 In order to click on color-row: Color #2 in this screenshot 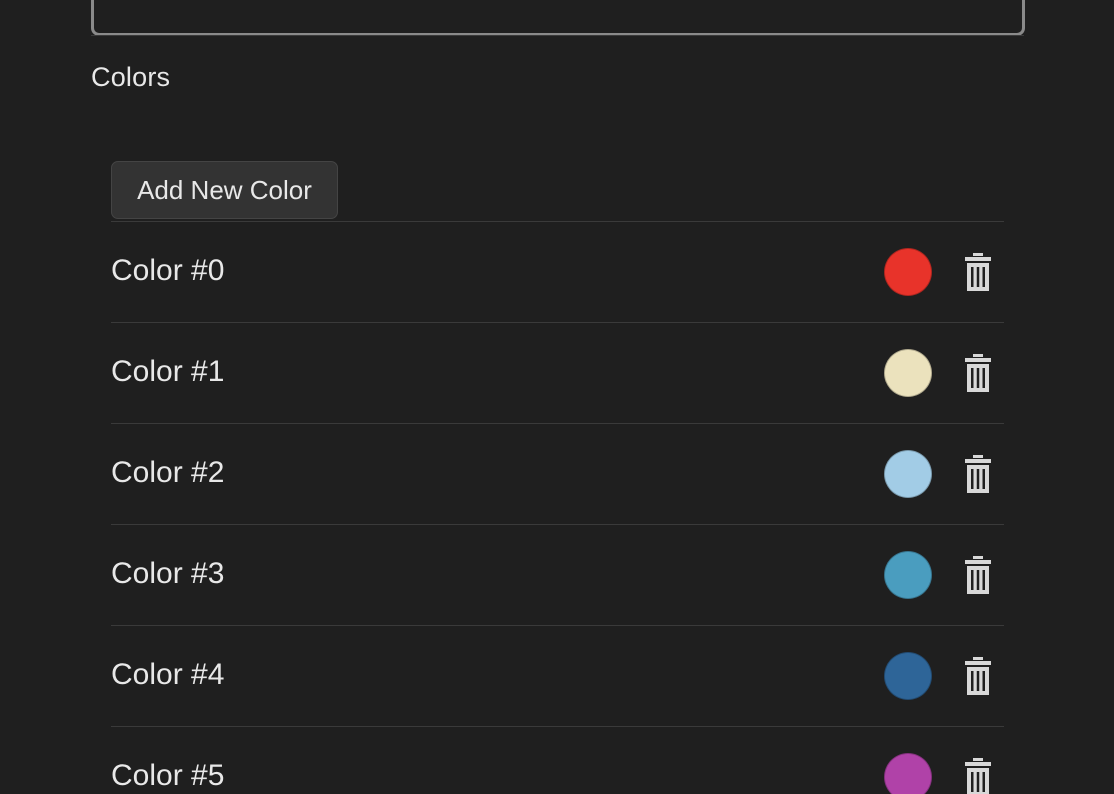, I will do `click(557, 473)`.